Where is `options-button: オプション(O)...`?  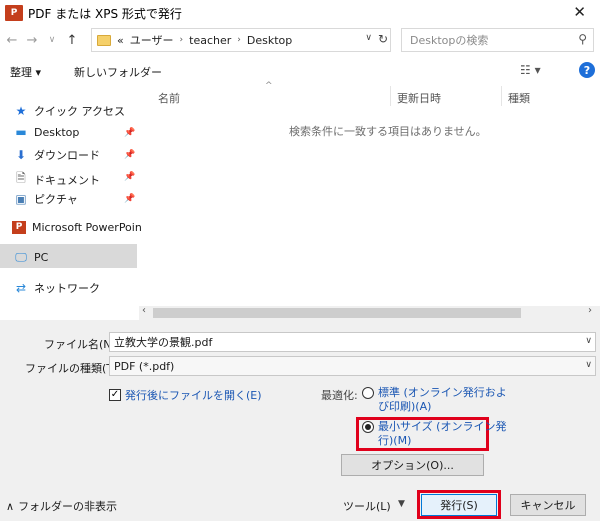
options-button: オプション(O)... is located at coordinates (412, 465).